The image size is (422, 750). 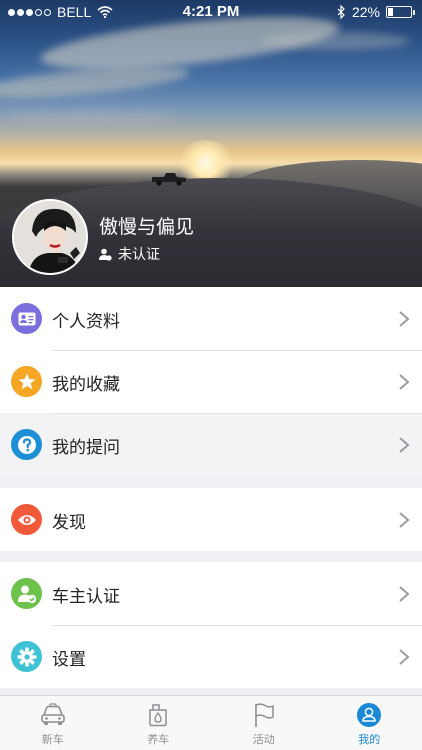 I want to click on question-icon, so click(x=26, y=444).